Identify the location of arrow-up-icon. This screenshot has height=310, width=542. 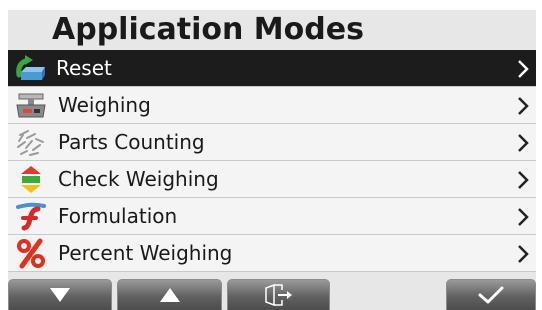
(169, 295).